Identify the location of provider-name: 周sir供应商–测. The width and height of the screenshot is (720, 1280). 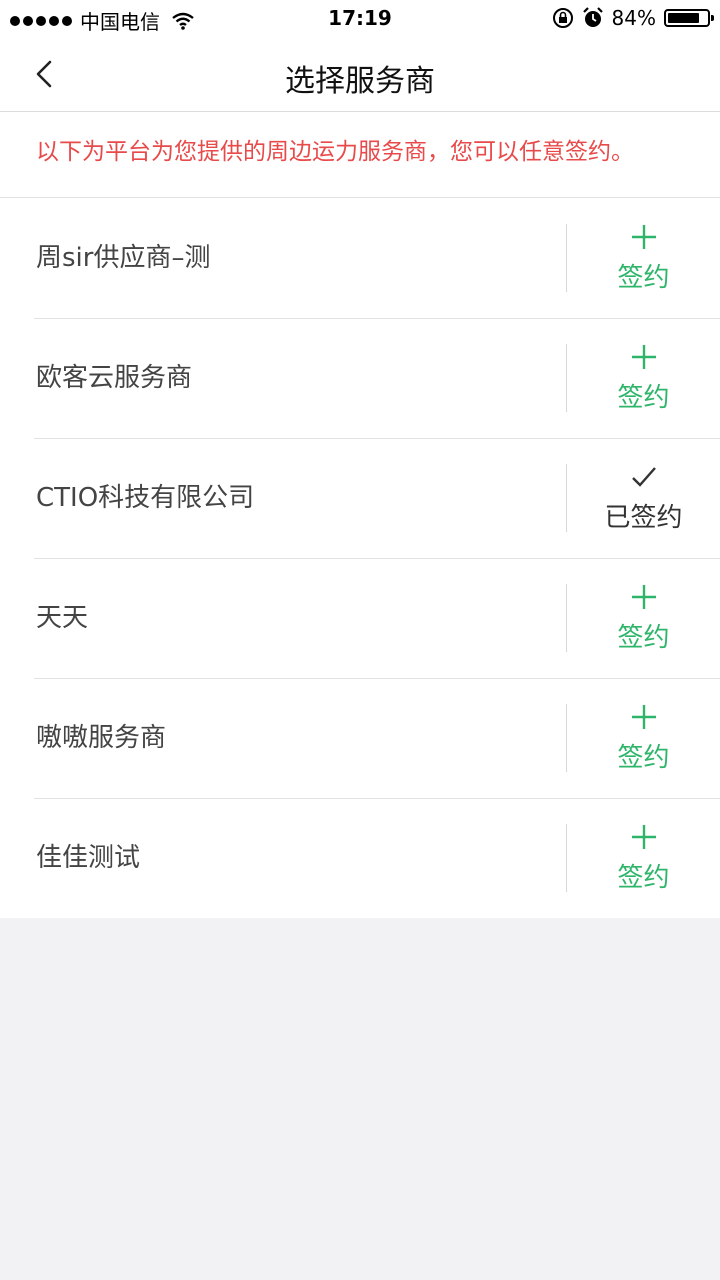
(123, 258).